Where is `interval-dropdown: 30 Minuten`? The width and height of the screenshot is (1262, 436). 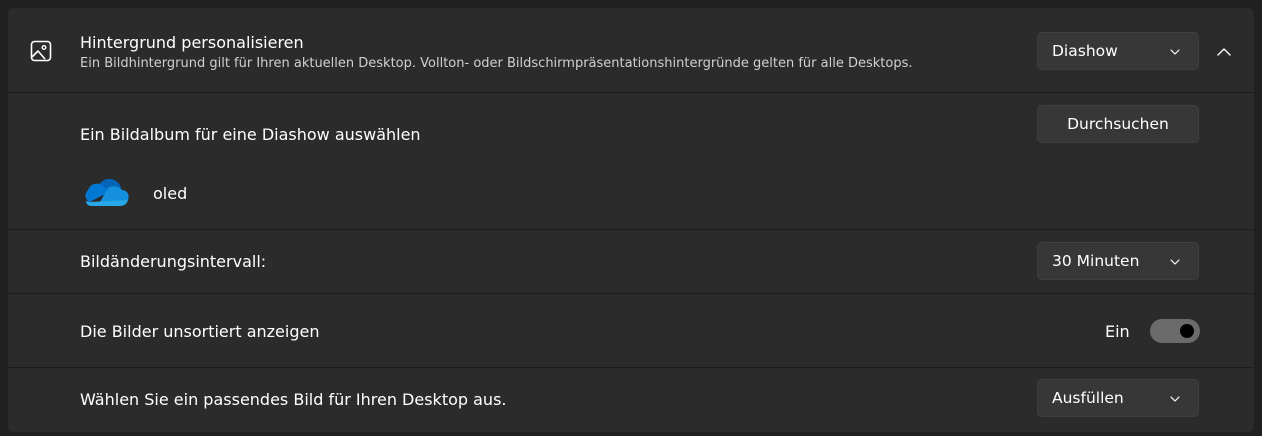 interval-dropdown: 30 Minuten is located at coordinates (1118, 261).